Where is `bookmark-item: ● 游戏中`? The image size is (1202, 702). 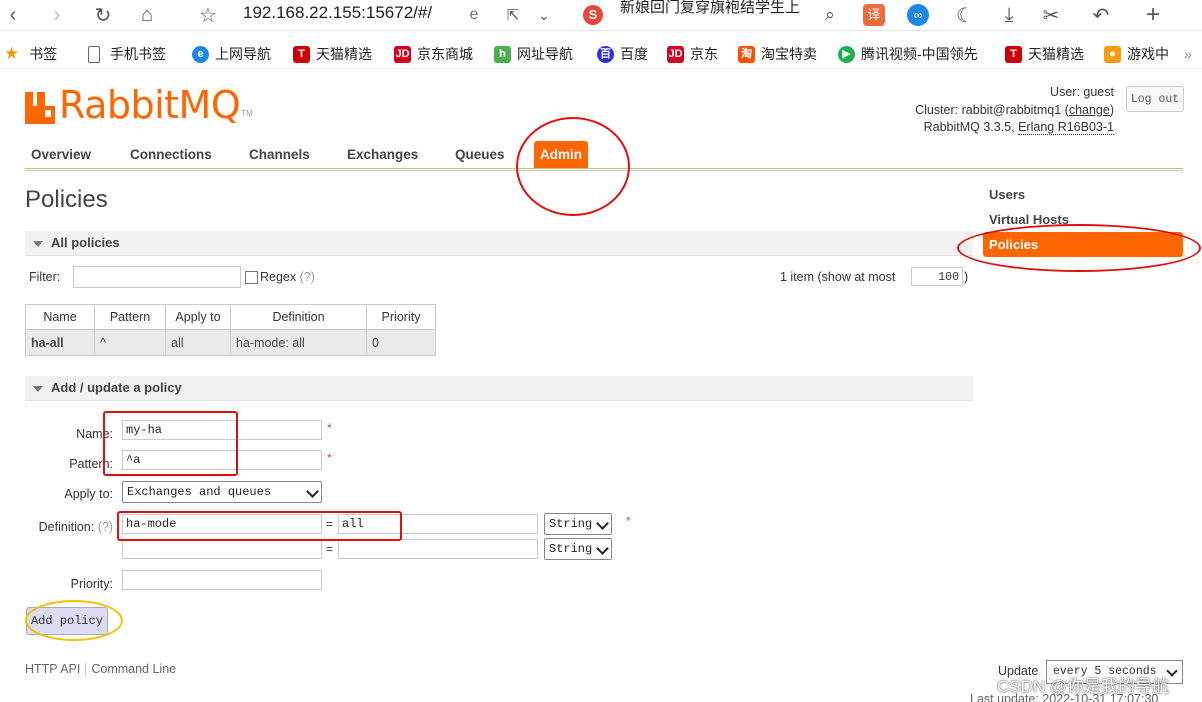
bookmark-item: ● 游戏中 is located at coordinates (1140, 54).